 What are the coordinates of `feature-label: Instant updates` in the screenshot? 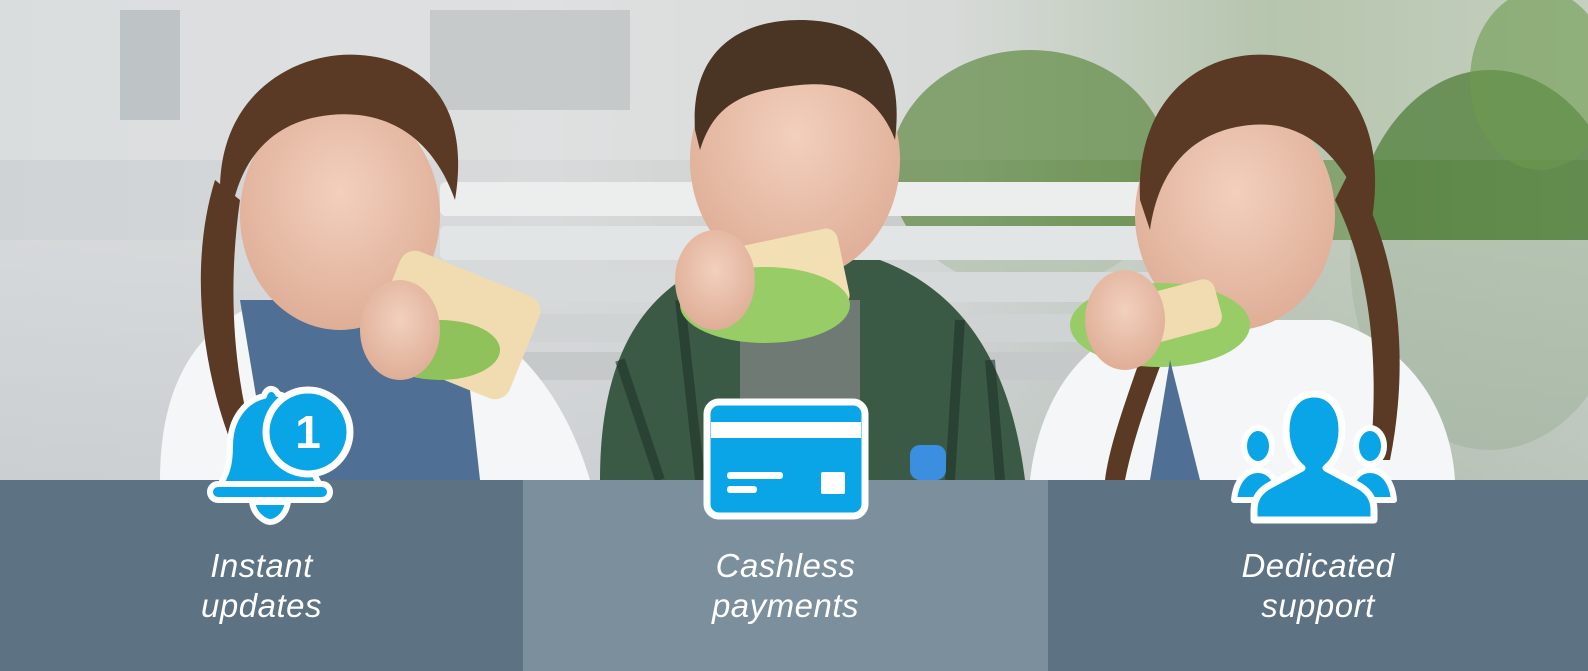 It's located at (261, 585).